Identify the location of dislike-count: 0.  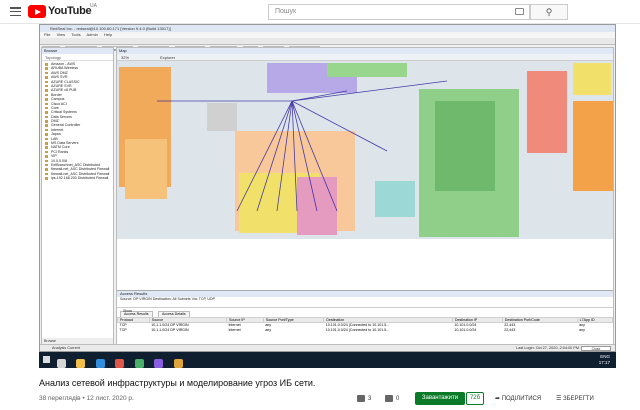
(398, 399).